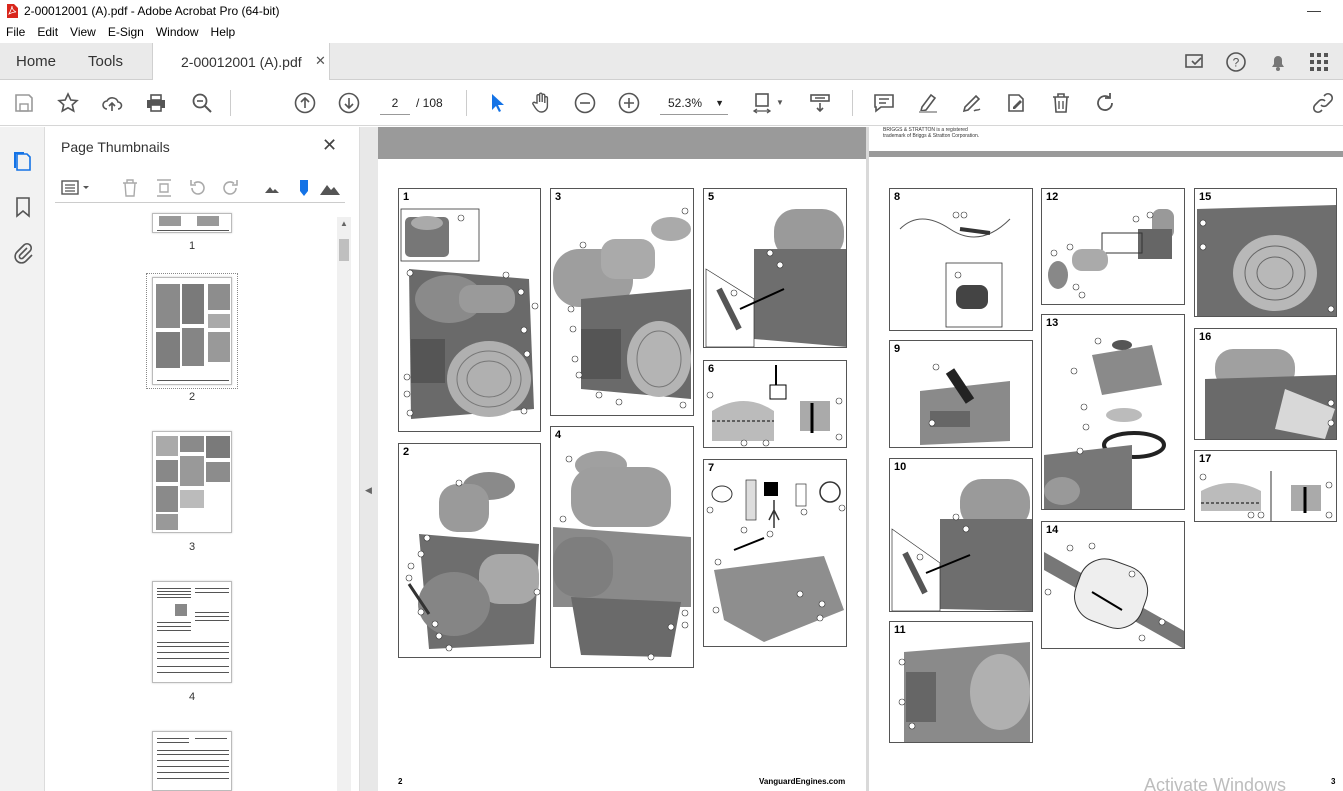 Image resolution: width=1343 pixels, height=791 pixels. I want to click on slider-handle-icon, so click(304, 188).